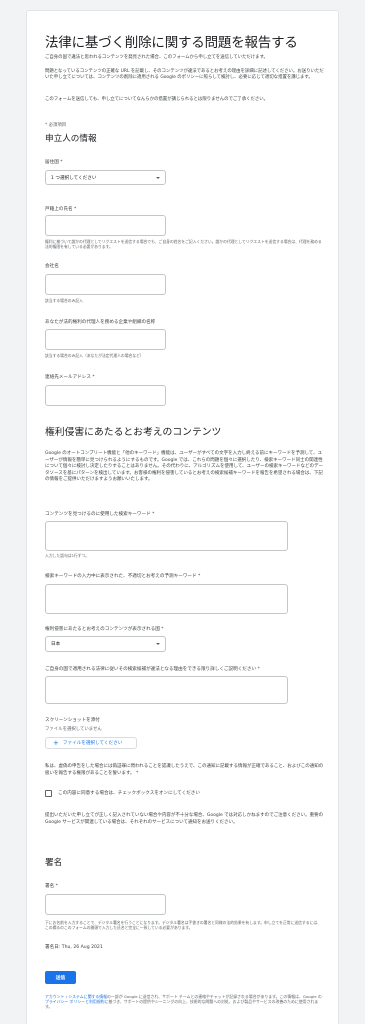 This screenshot has height=1024, width=365. Describe the element at coordinates (166, 599) in the screenshot. I see `prediction-field` at that location.